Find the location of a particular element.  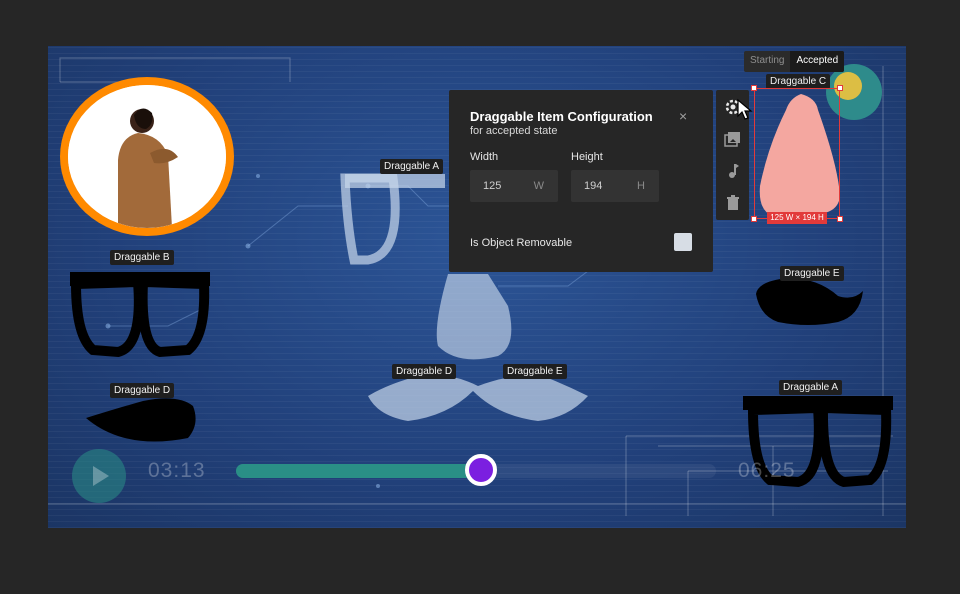

state-accepted-tab: Accepted is located at coordinates (817, 61).